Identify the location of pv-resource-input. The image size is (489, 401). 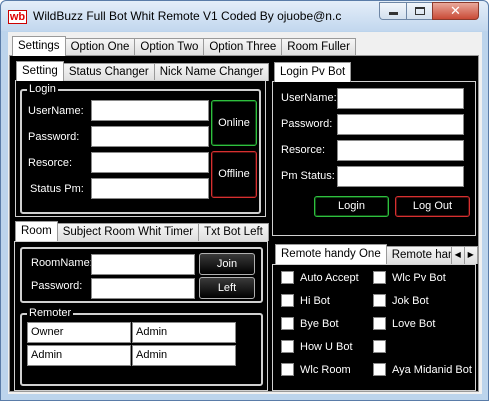
(400, 150).